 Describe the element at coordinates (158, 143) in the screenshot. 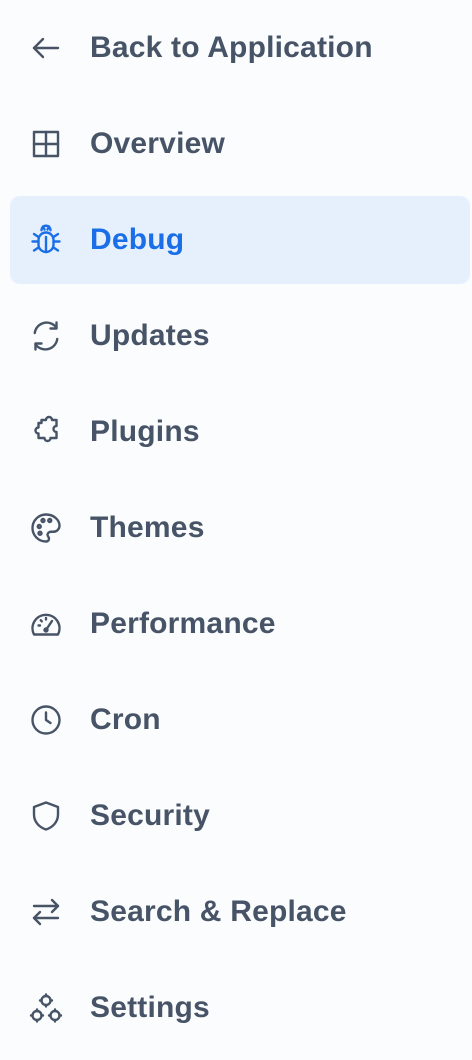

I see `sidebar-item-label: Overview` at that location.